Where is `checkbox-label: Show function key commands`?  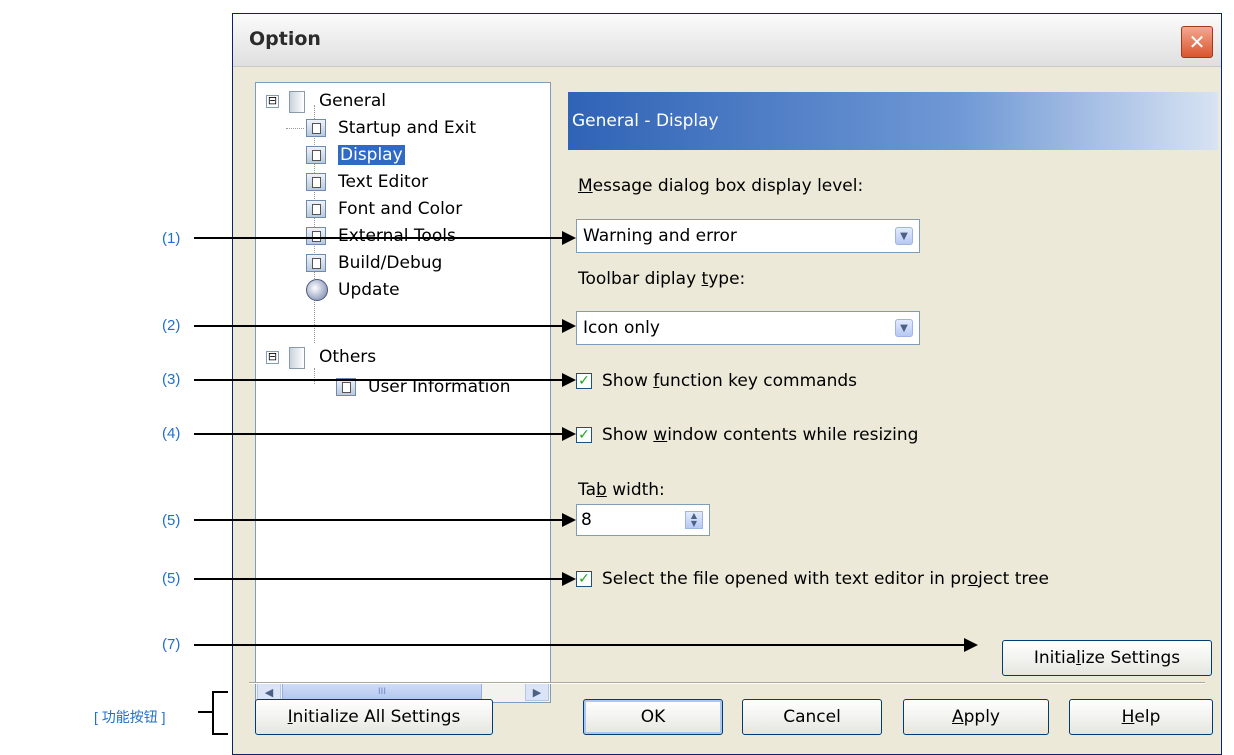 checkbox-label: Show function key commands is located at coordinates (730, 381).